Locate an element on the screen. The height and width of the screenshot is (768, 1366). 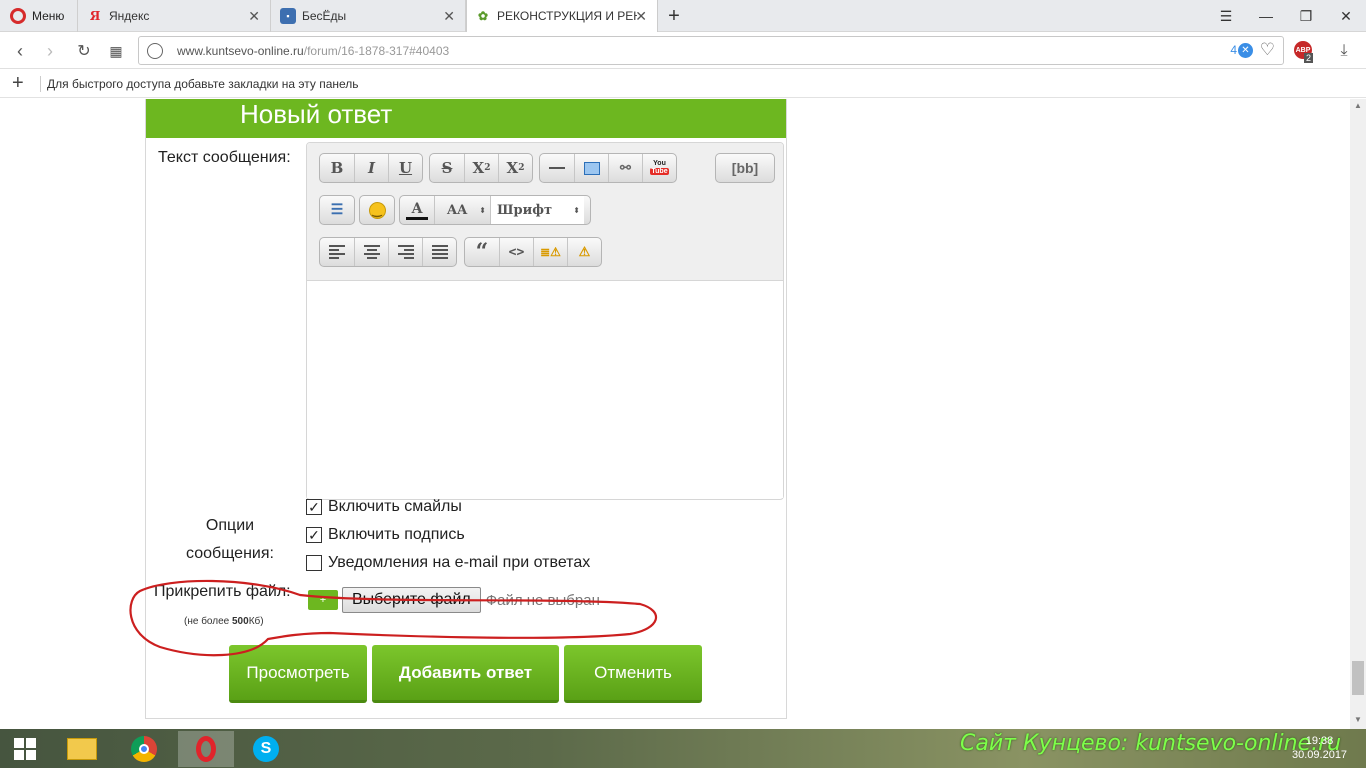
download-icon: ⤓ is located at coordinates (1344, 51).